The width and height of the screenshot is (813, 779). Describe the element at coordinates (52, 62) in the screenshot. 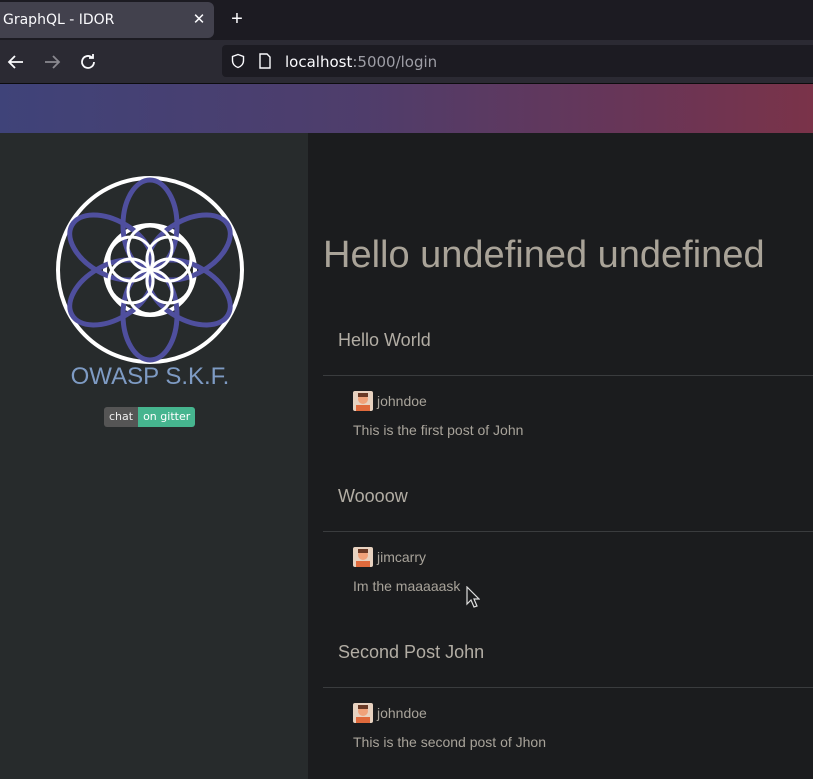

I see `forward-arrow-icon` at that location.